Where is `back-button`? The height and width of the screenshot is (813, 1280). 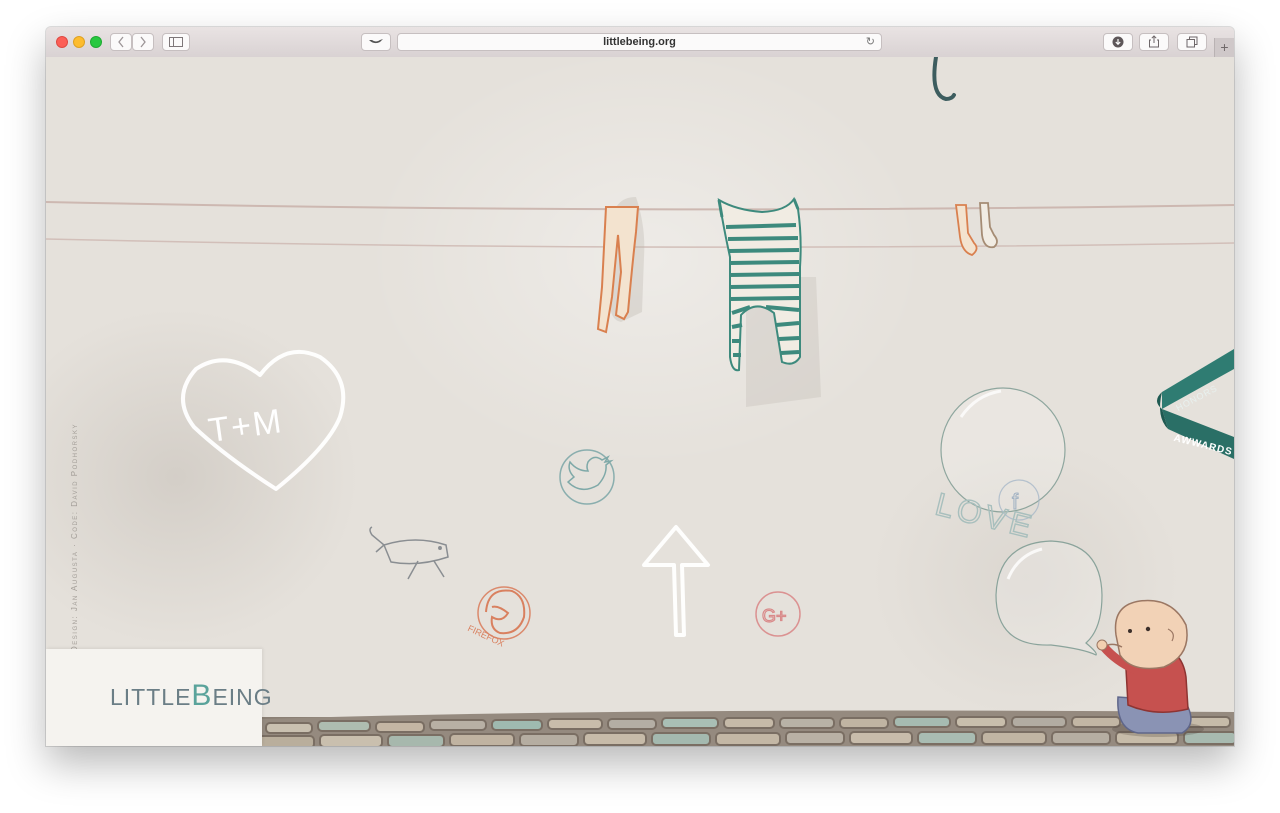 back-button is located at coordinates (121, 42).